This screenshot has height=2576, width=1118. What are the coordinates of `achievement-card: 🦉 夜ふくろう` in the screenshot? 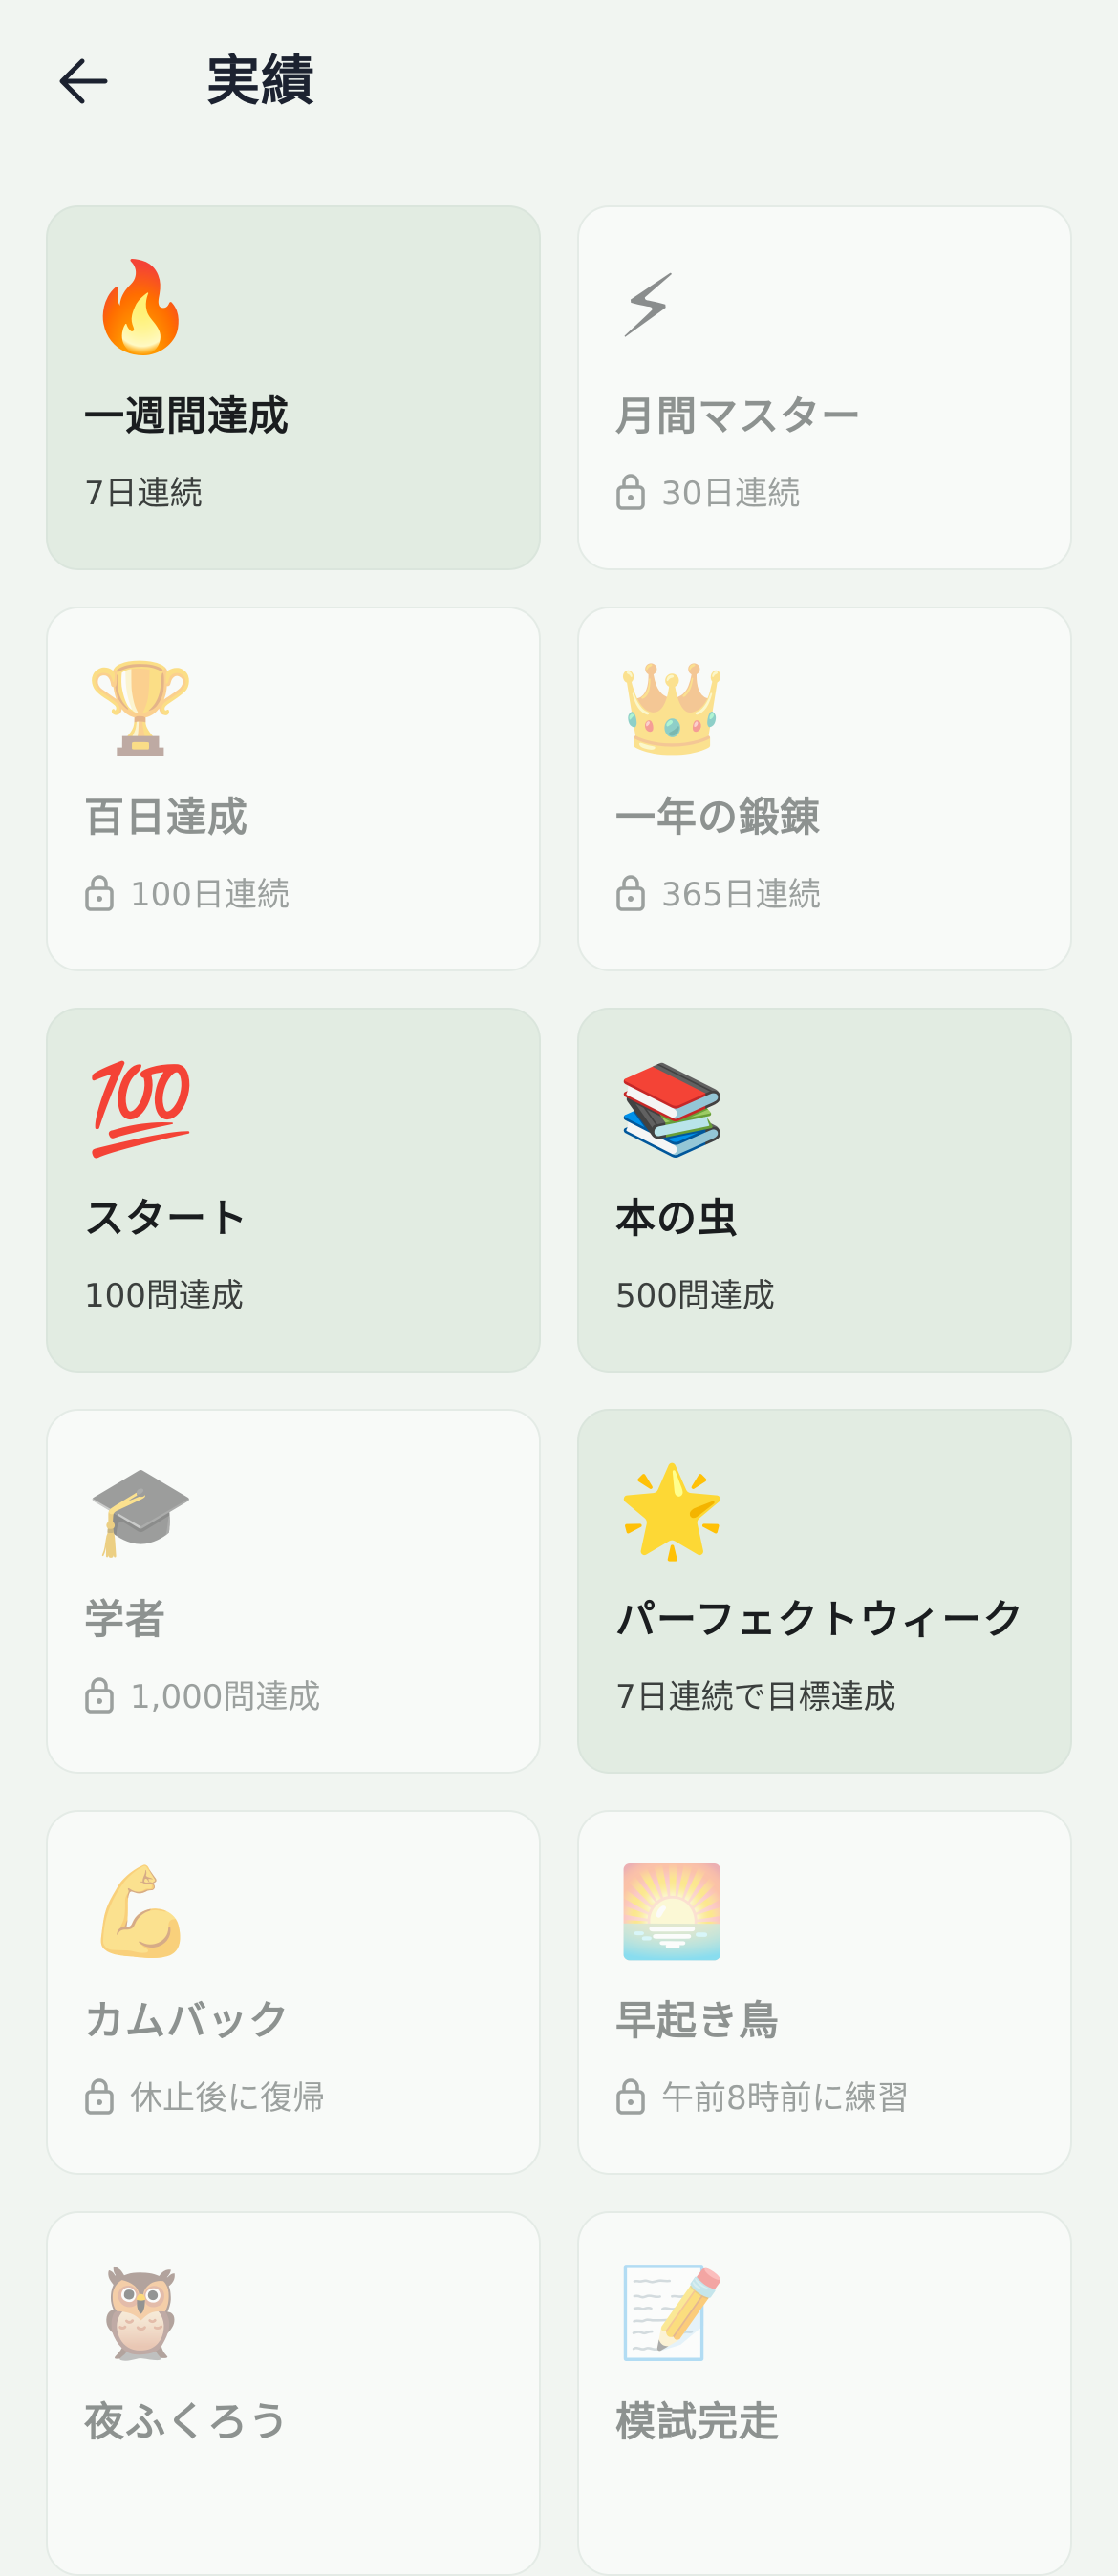 It's located at (294, 2393).